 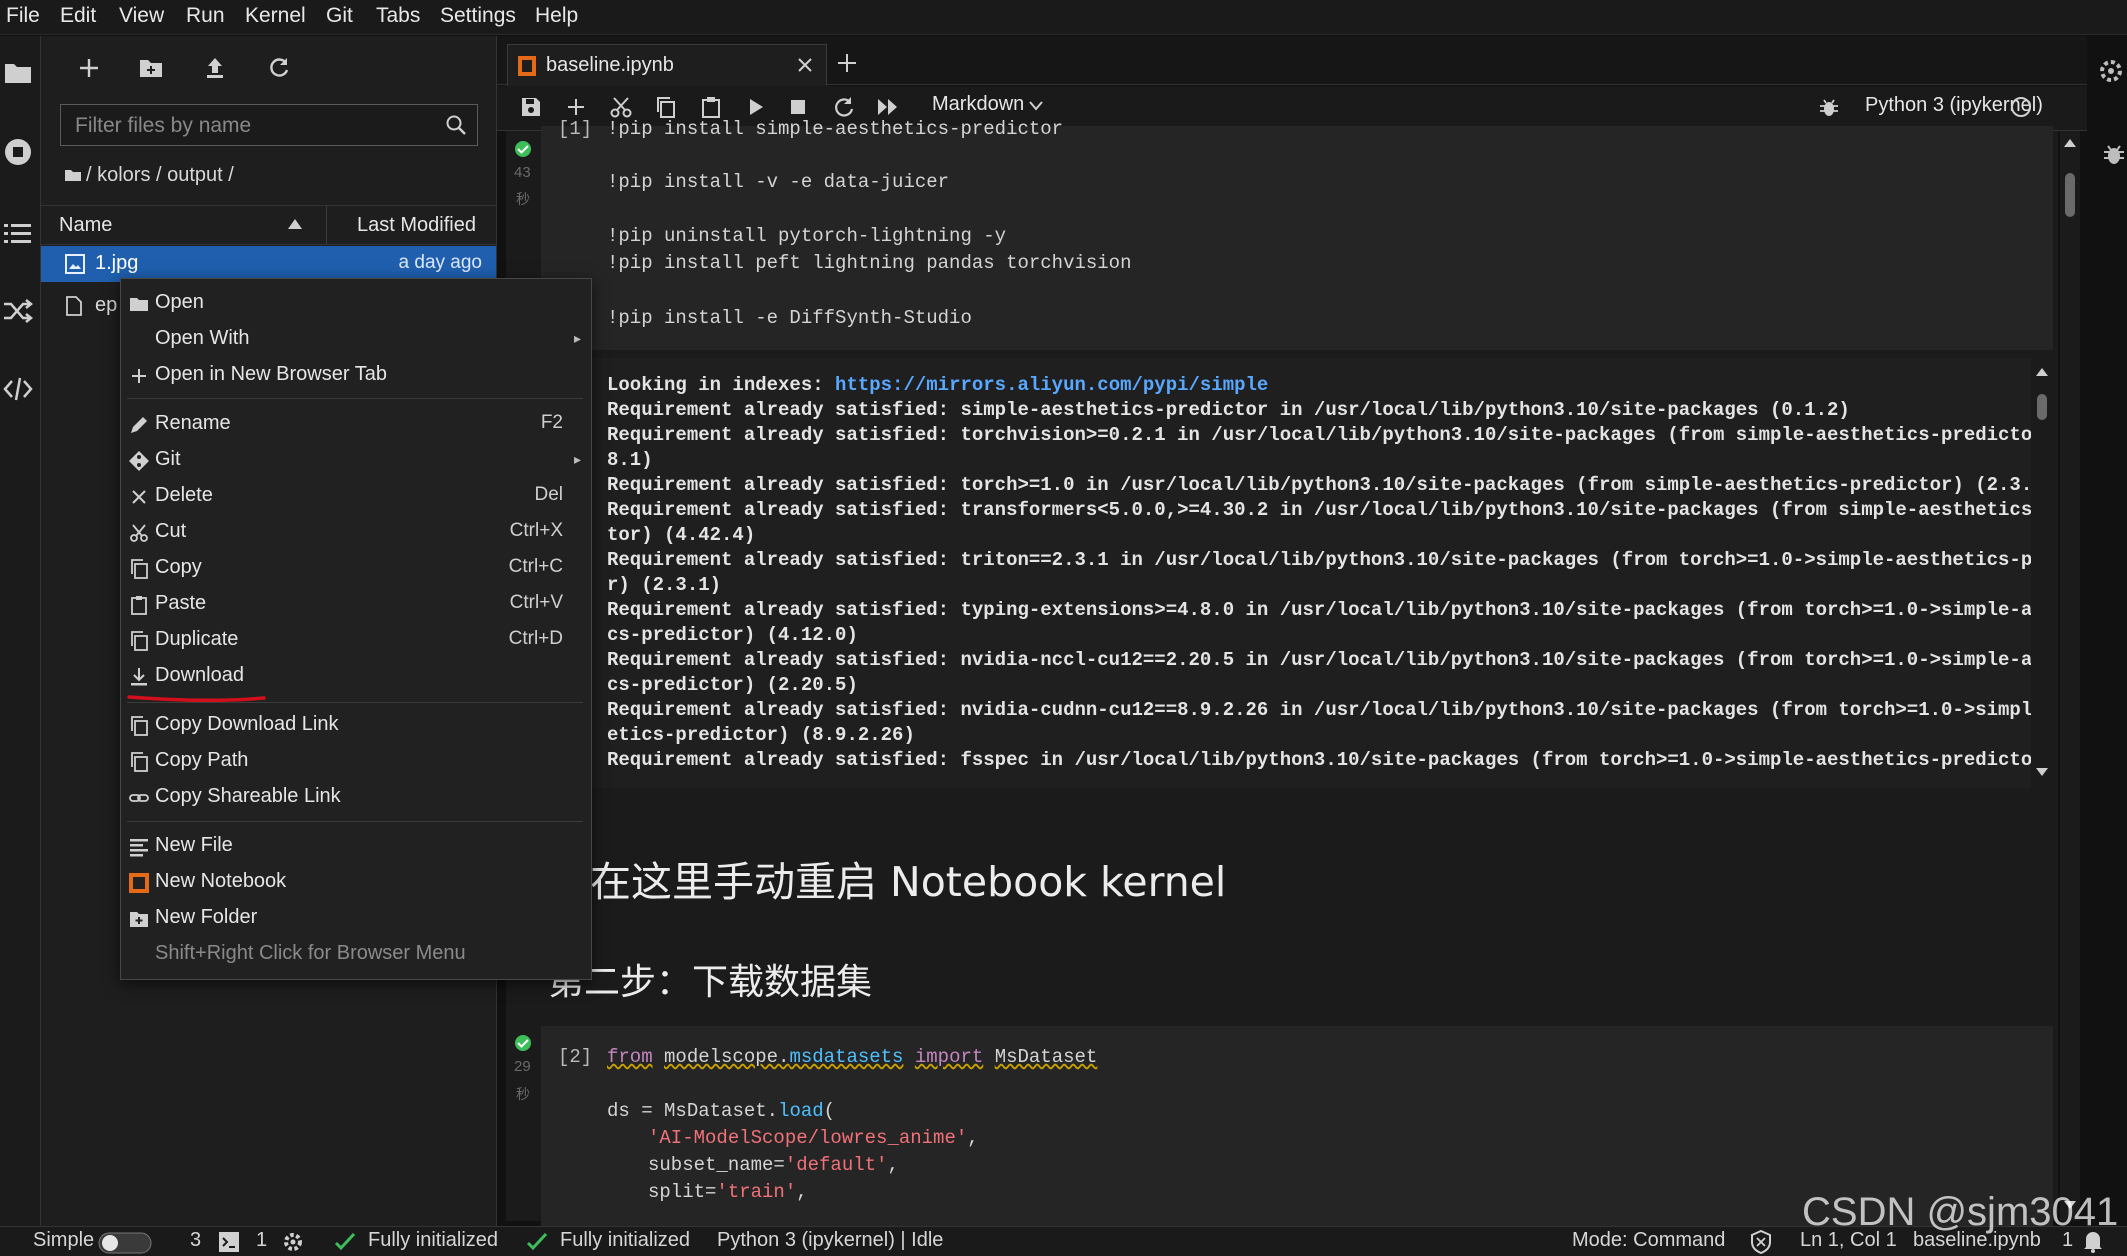 I want to click on menu-shortcut: Ctrl+V, so click(x=536, y=602).